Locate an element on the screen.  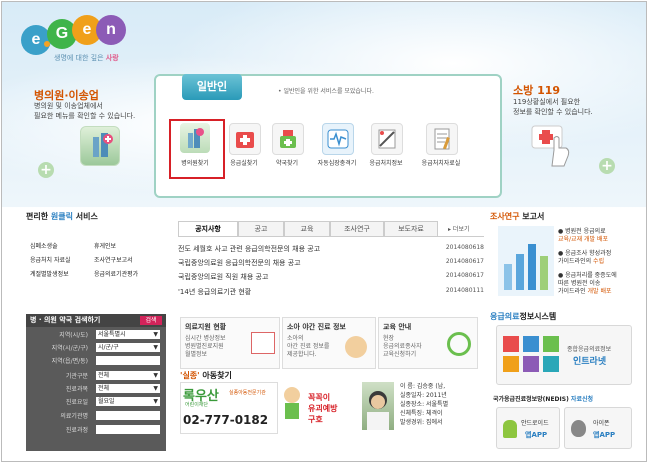
right-panel-title: 소방 119 is located at coordinates (536, 90).